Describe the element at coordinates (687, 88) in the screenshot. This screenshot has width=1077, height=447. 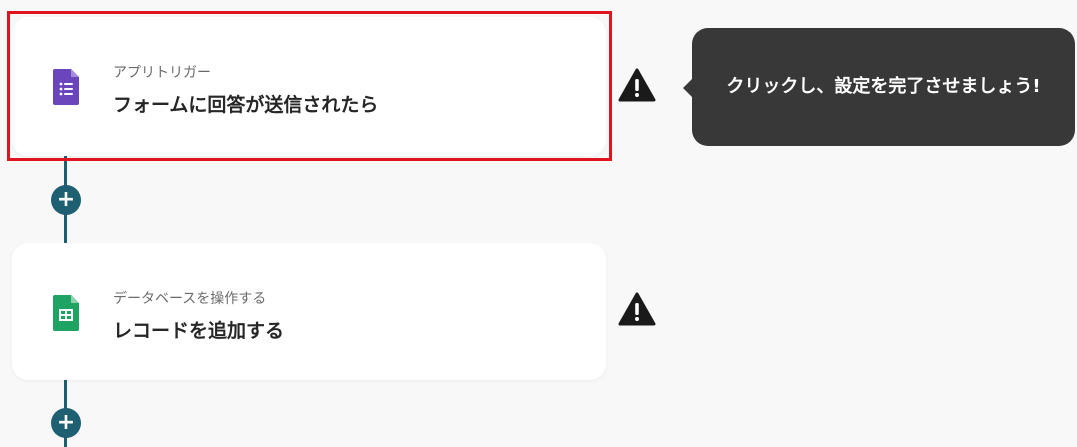
I see `tooltip-arrow` at that location.